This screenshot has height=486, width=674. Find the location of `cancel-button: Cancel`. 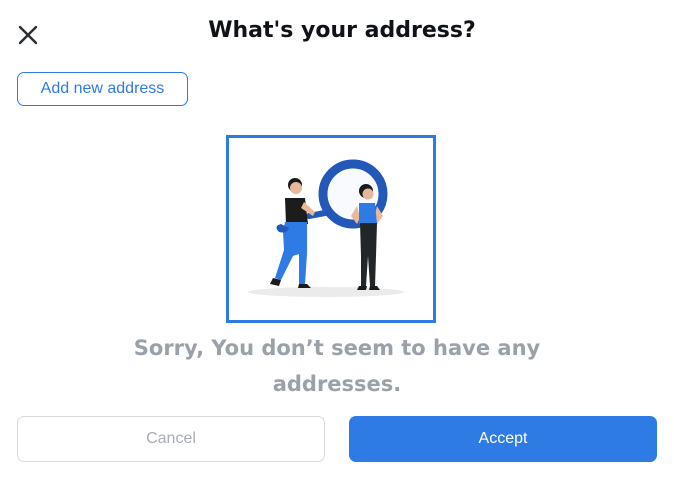

cancel-button: Cancel is located at coordinates (171, 439).